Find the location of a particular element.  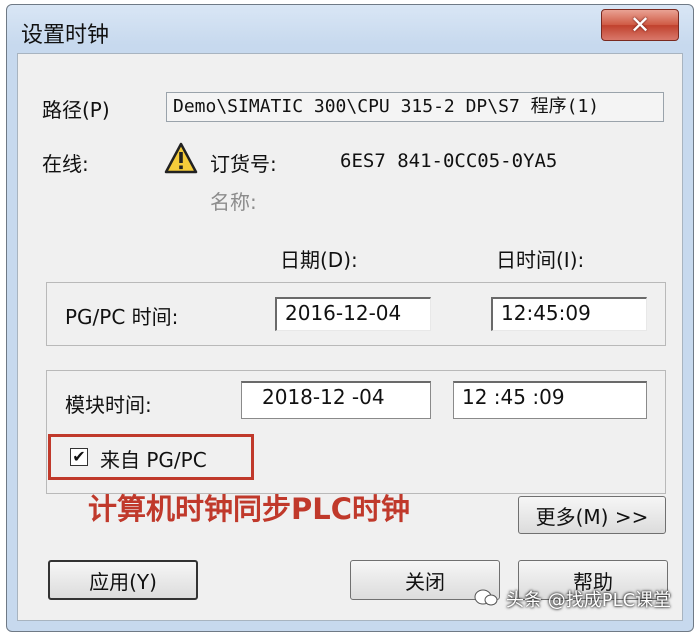

dialog-title: 设置时钟 is located at coordinates (65, 35).